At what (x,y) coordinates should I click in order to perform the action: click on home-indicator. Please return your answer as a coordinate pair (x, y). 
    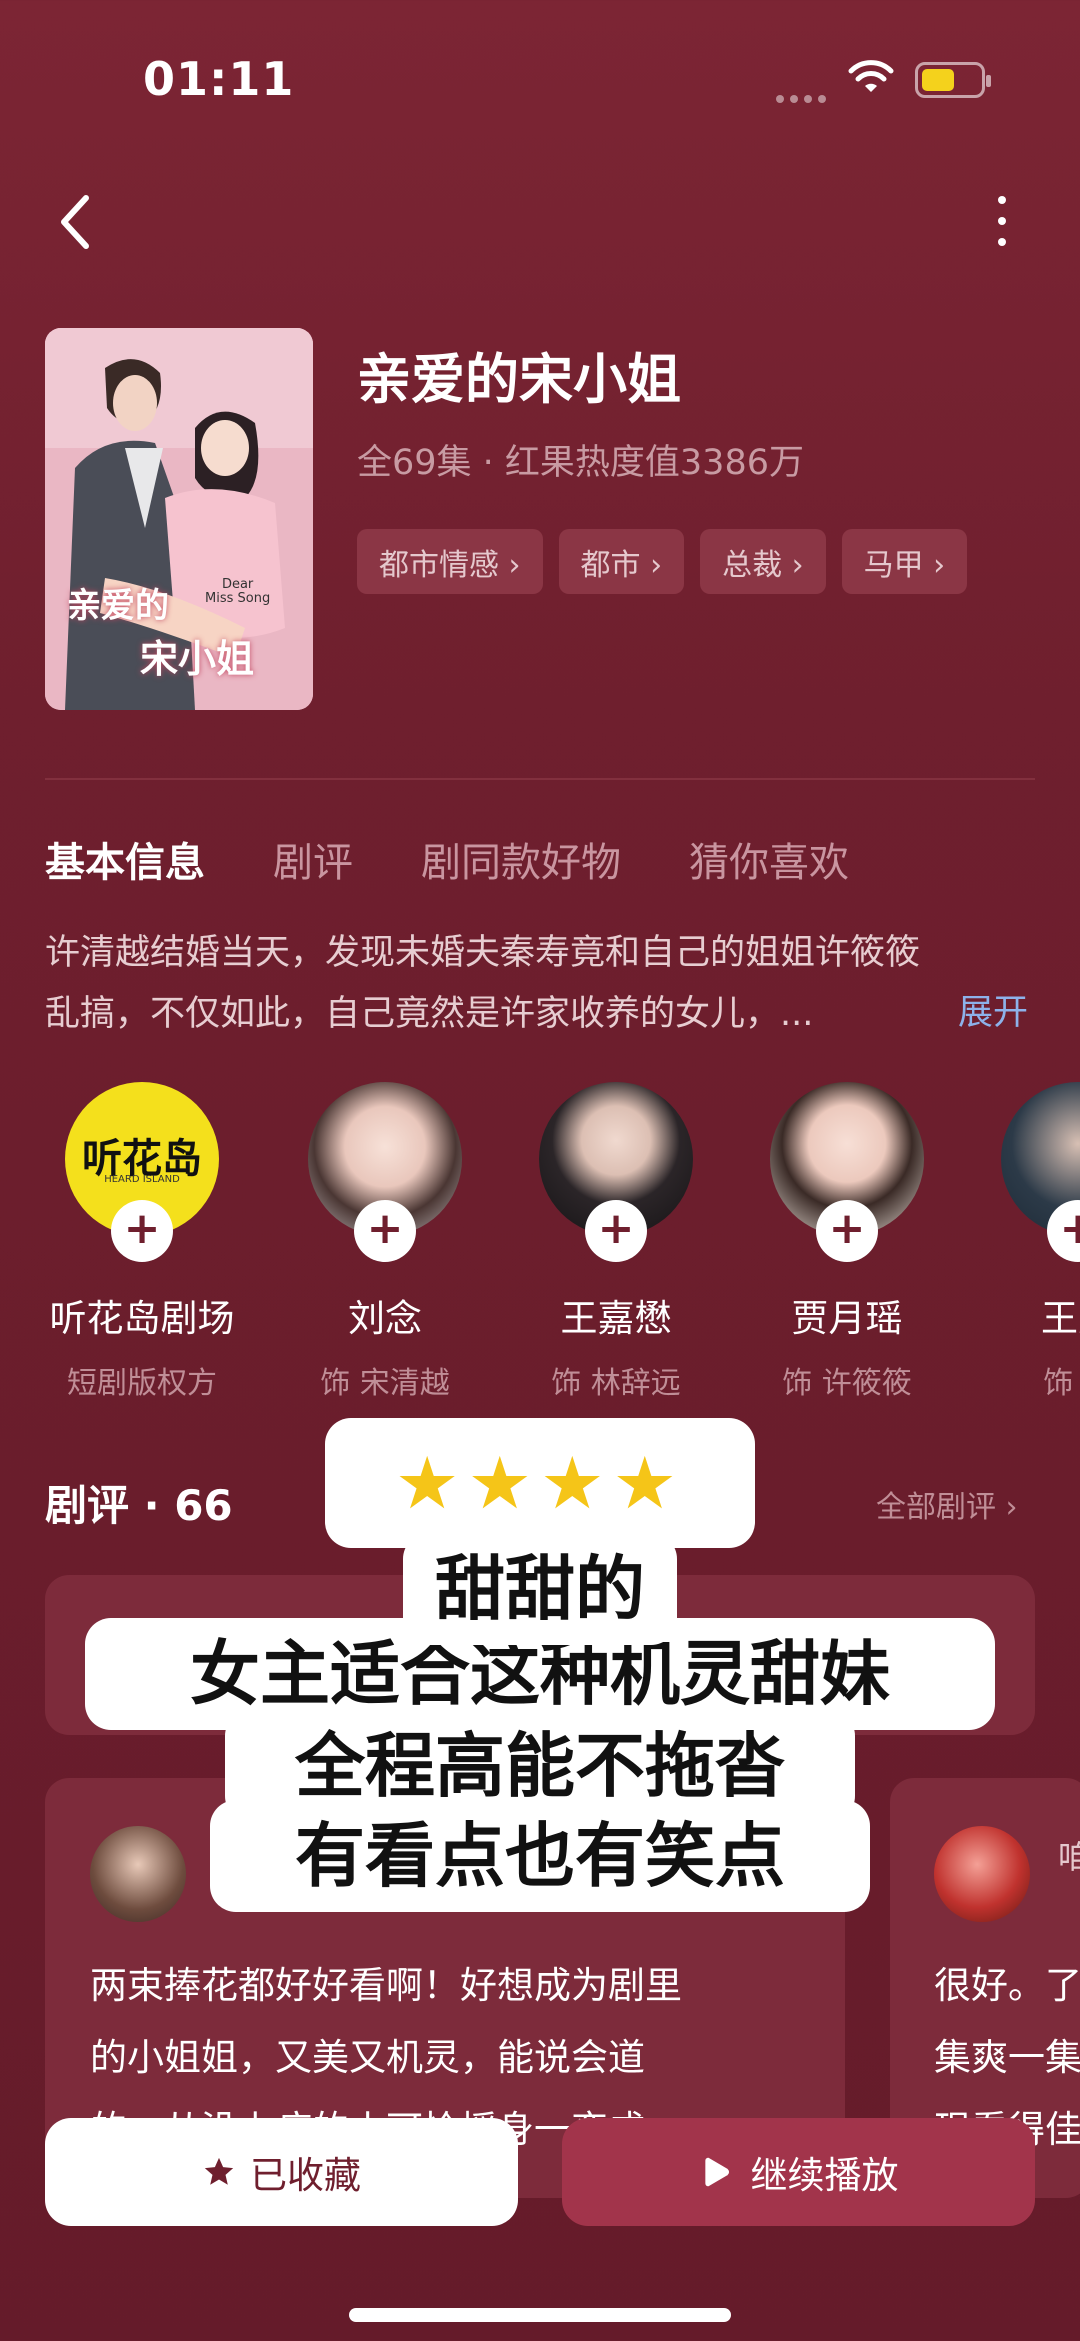
    Looking at the image, I should click on (540, 2315).